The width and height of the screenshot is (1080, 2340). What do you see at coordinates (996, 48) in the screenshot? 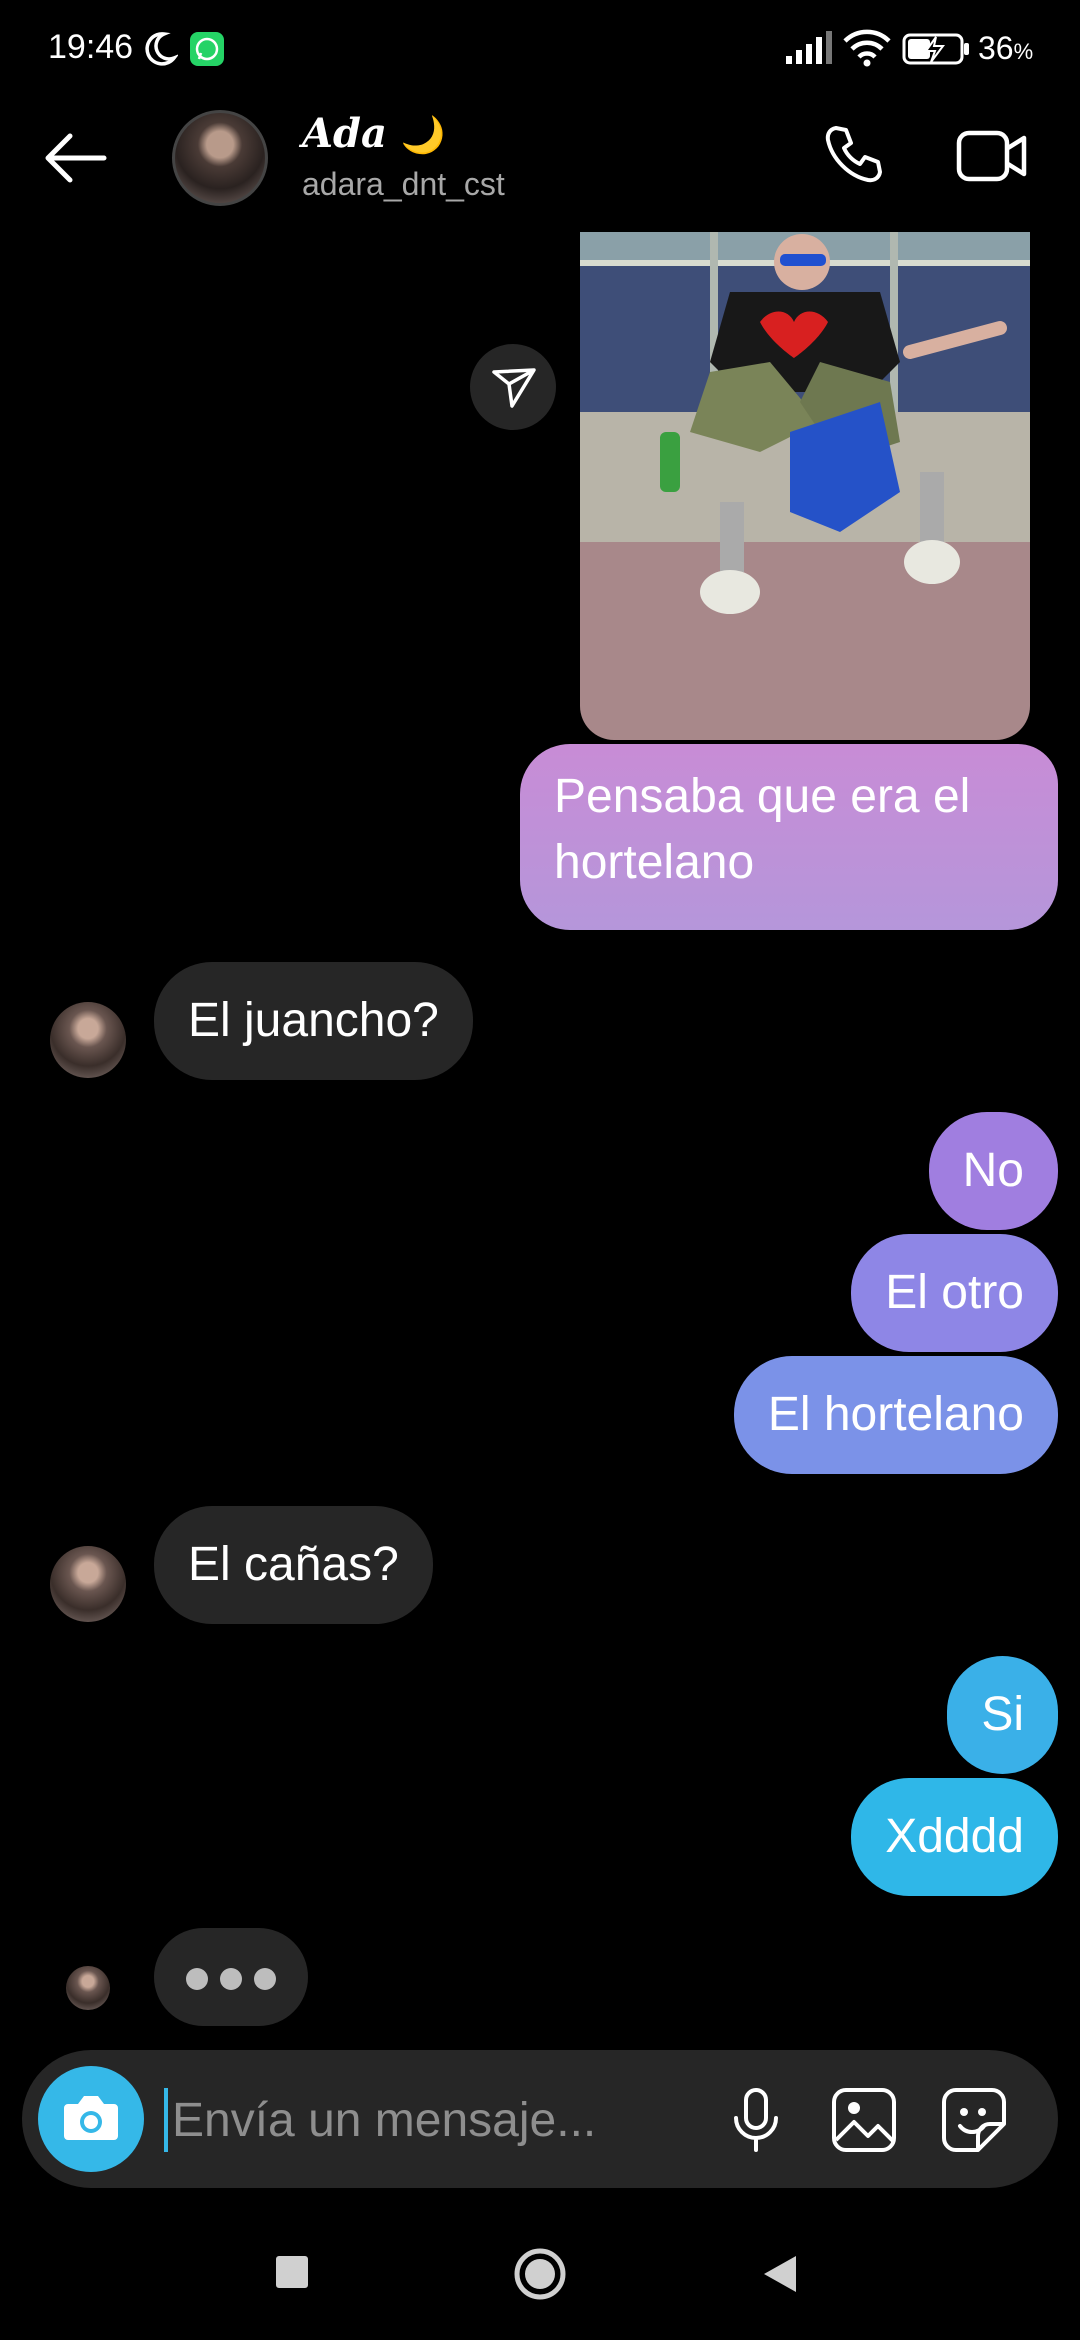
I see `battery-value: 36` at bounding box center [996, 48].